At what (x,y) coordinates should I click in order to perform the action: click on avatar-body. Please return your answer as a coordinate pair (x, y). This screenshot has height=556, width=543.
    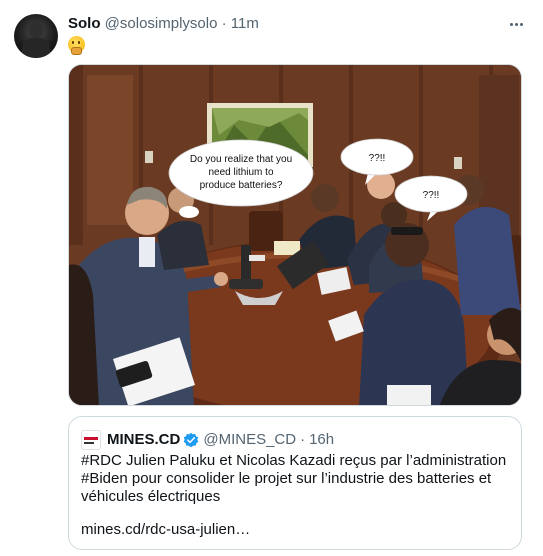
    Looking at the image, I should click on (36, 48).